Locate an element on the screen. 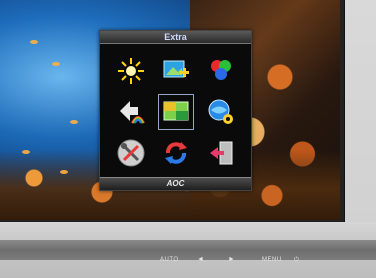 This screenshot has height=278, width=376. left-arrow-button: ◄ is located at coordinates (200, 260).